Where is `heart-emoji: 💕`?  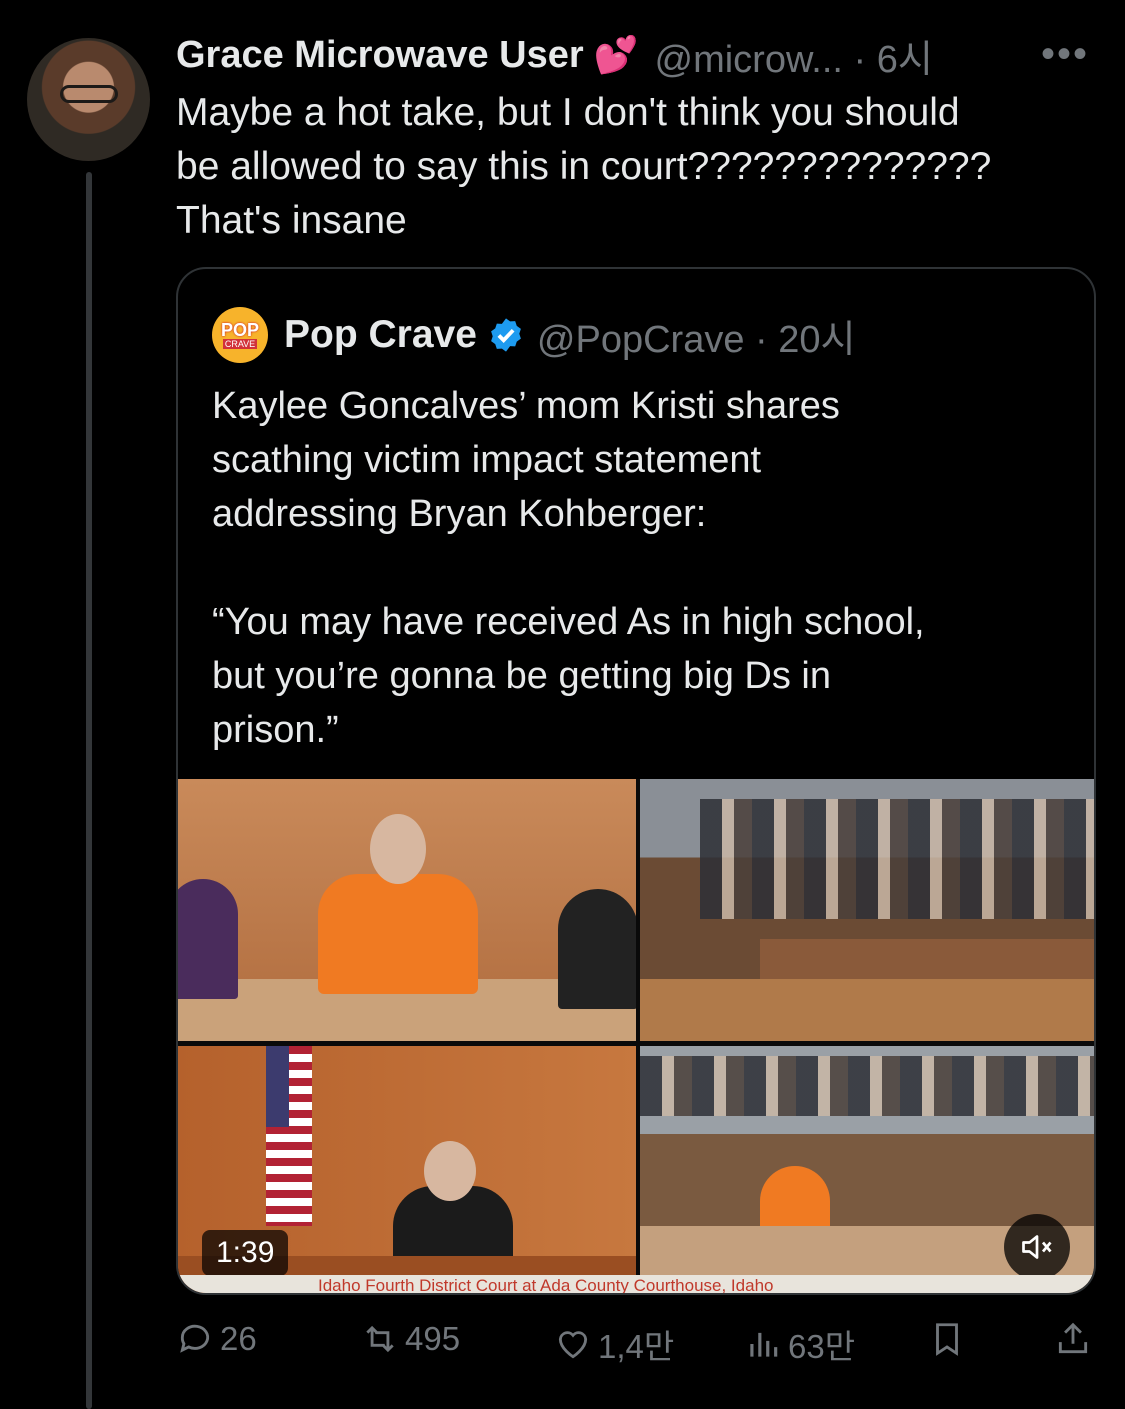 heart-emoji: 💕 is located at coordinates (616, 54).